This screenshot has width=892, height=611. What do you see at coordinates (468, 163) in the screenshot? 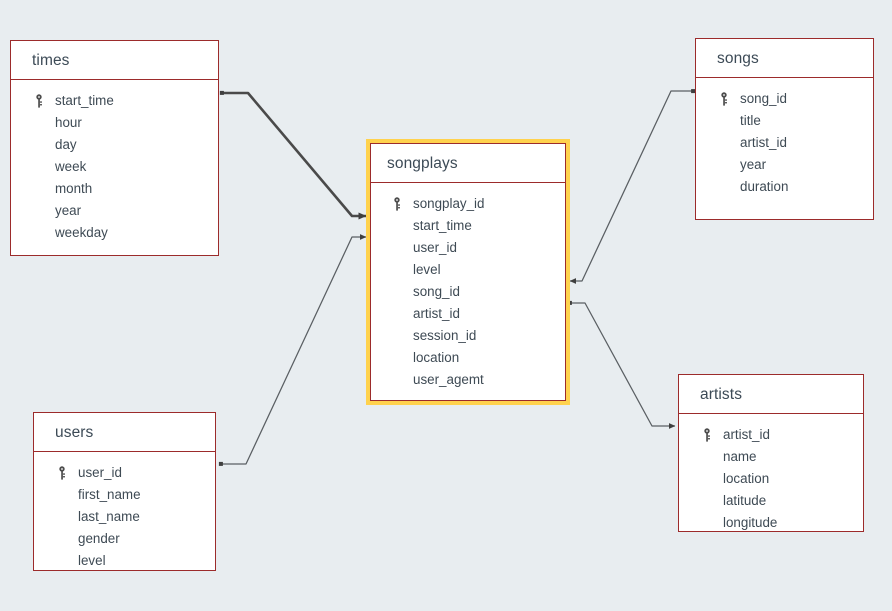
I see `entity-title-songplays: songplays` at bounding box center [468, 163].